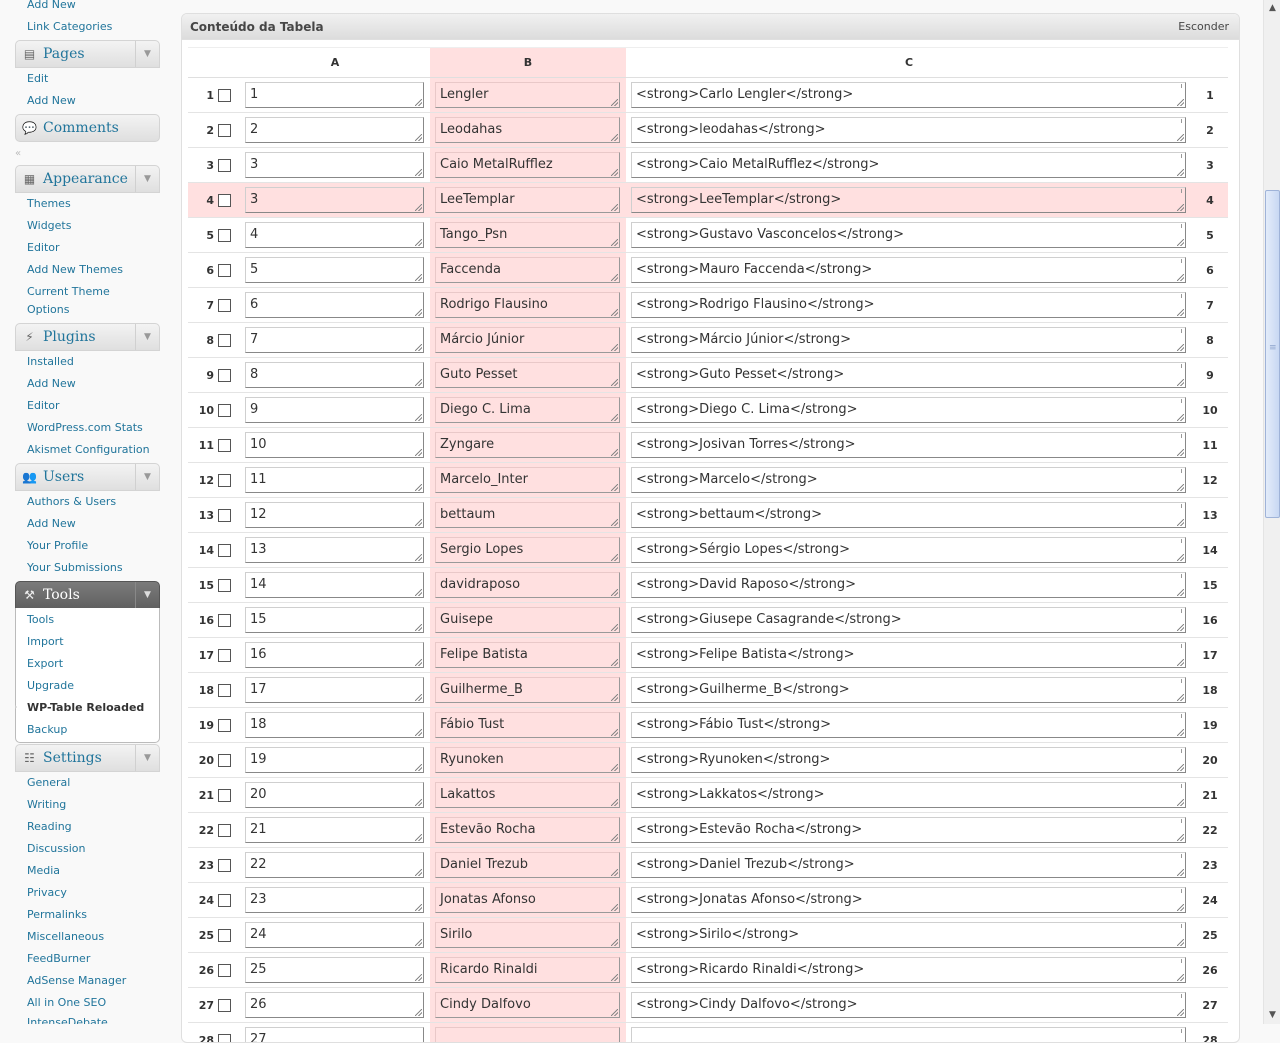  I want to click on cell-a-input: 11, so click(334, 480).